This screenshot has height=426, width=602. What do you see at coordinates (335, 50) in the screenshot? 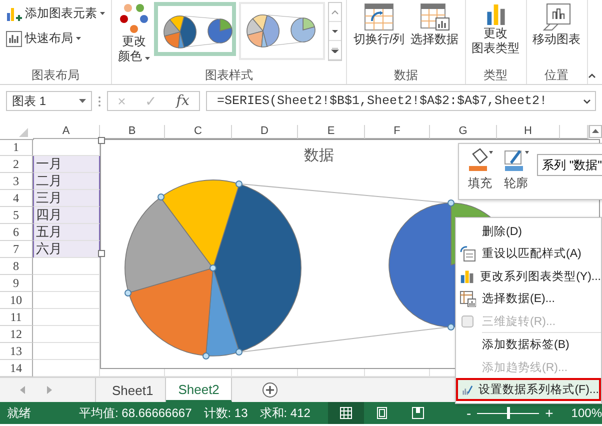
I see `gallery-more-icon` at bounding box center [335, 50].